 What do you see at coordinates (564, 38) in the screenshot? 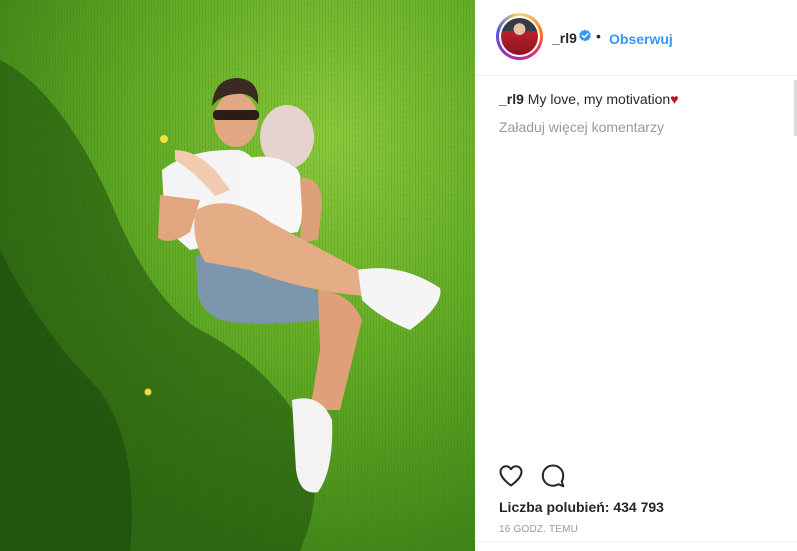
I see `username-link: _rl9` at bounding box center [564, 38].